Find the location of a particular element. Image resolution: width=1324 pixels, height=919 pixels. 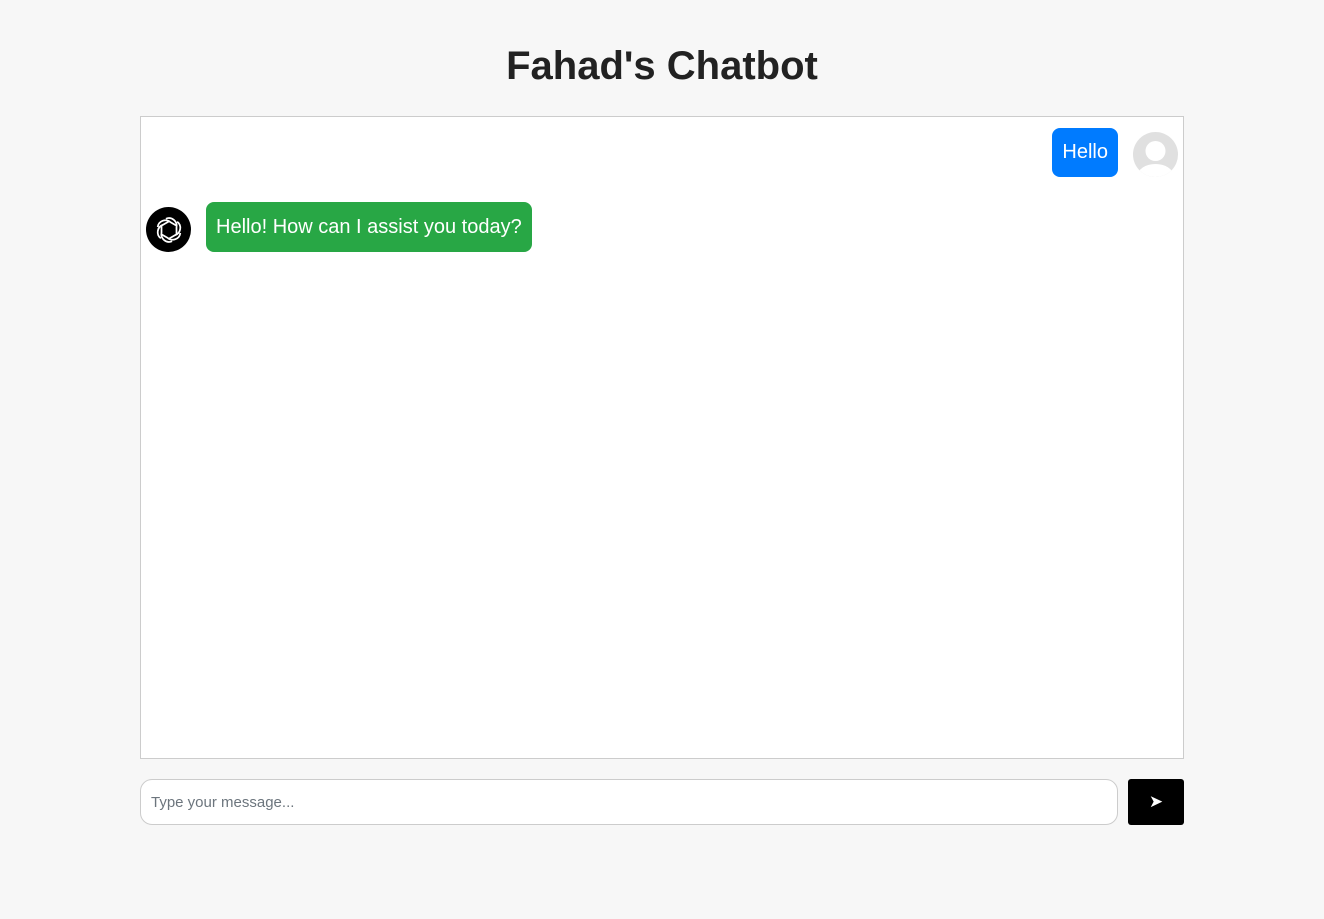

user-avatar-icon is located at coordinates (1155, 154).